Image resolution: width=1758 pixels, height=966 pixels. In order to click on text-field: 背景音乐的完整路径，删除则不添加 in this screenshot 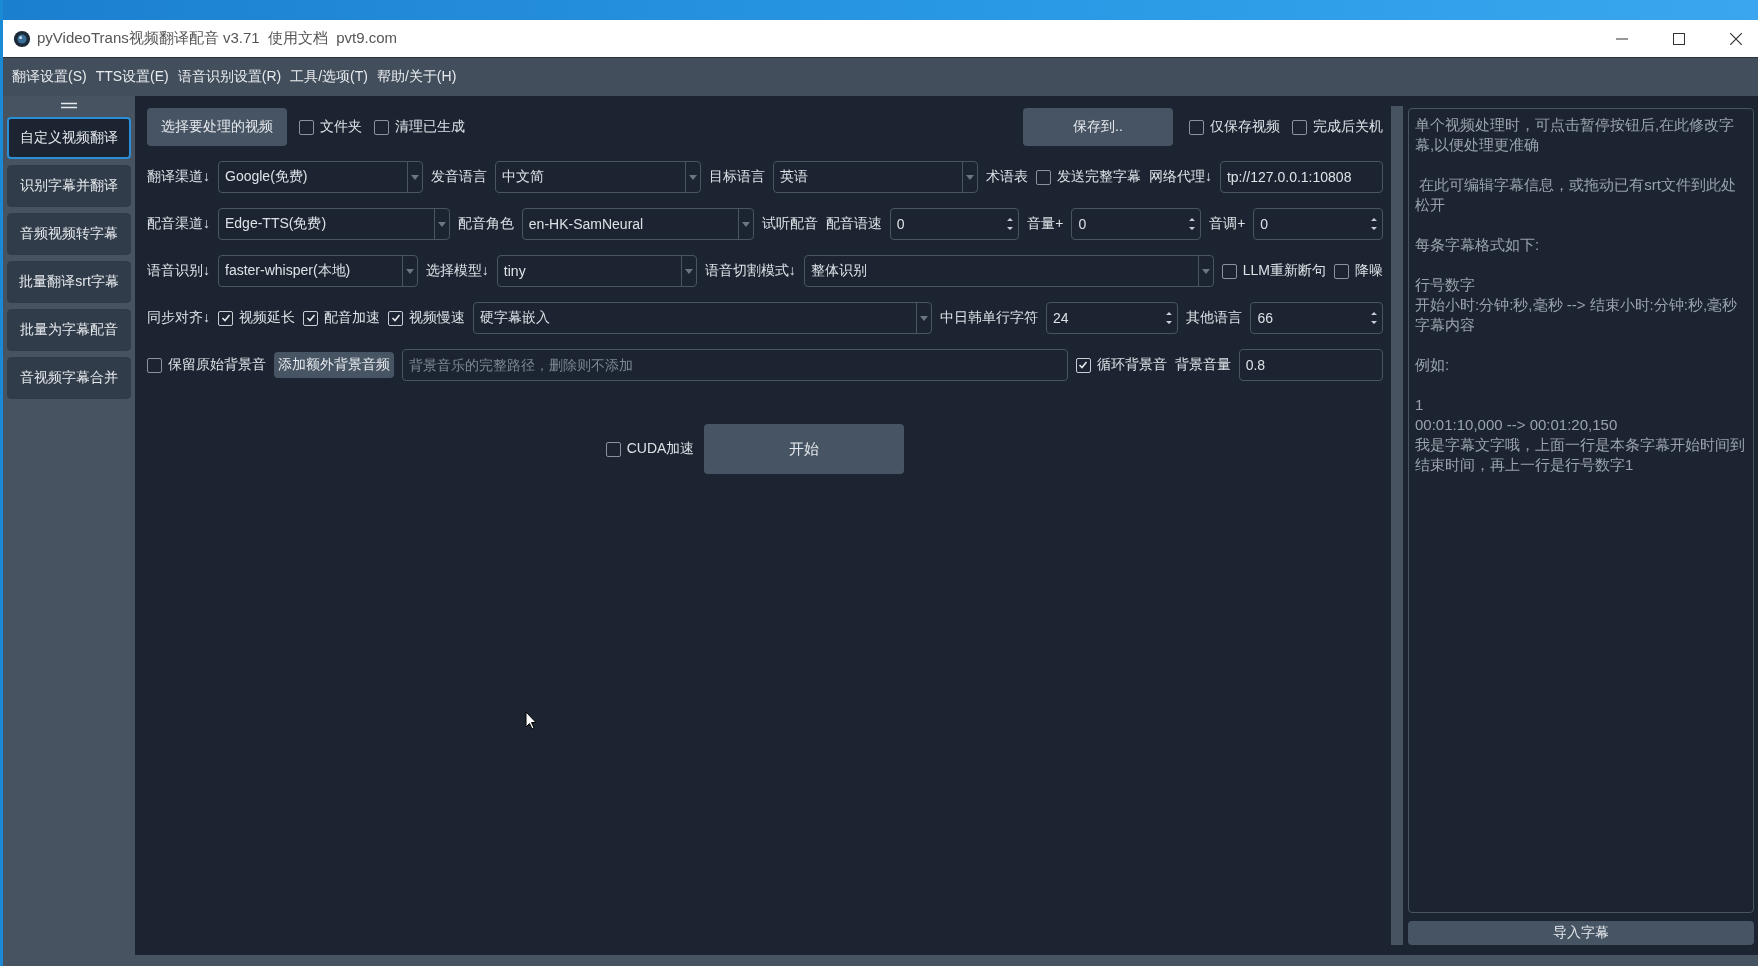, I will do `click(735, 365)`.